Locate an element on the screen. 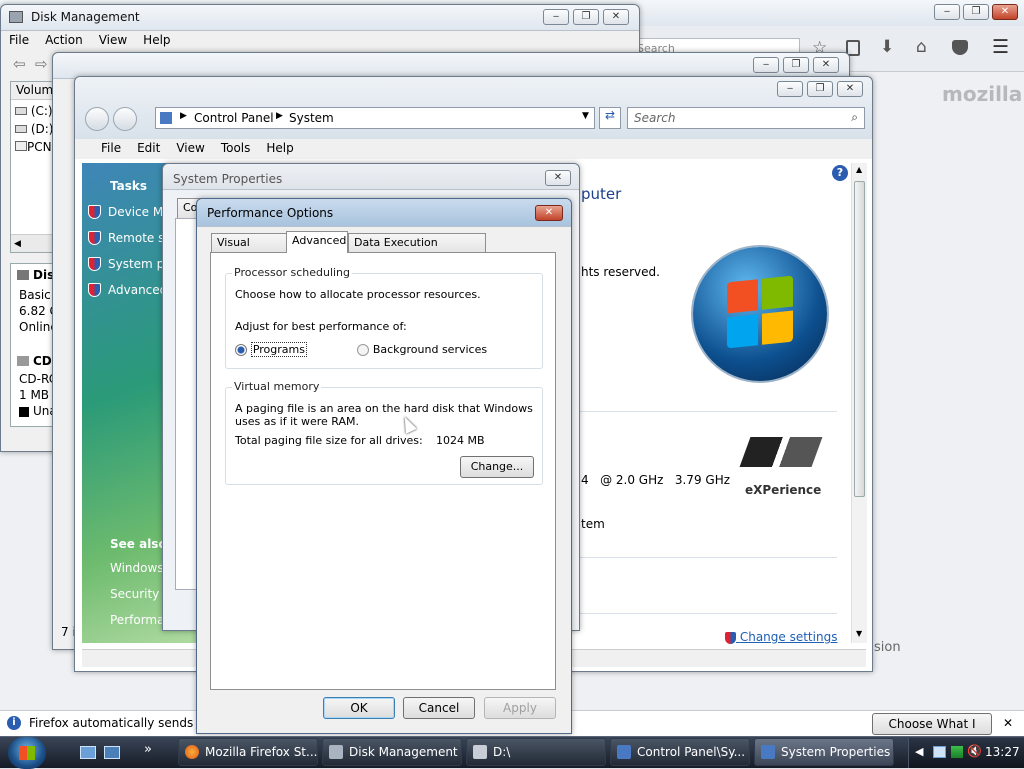  cp-refresh-button: ⇄ is located at coordinates (610, 118).